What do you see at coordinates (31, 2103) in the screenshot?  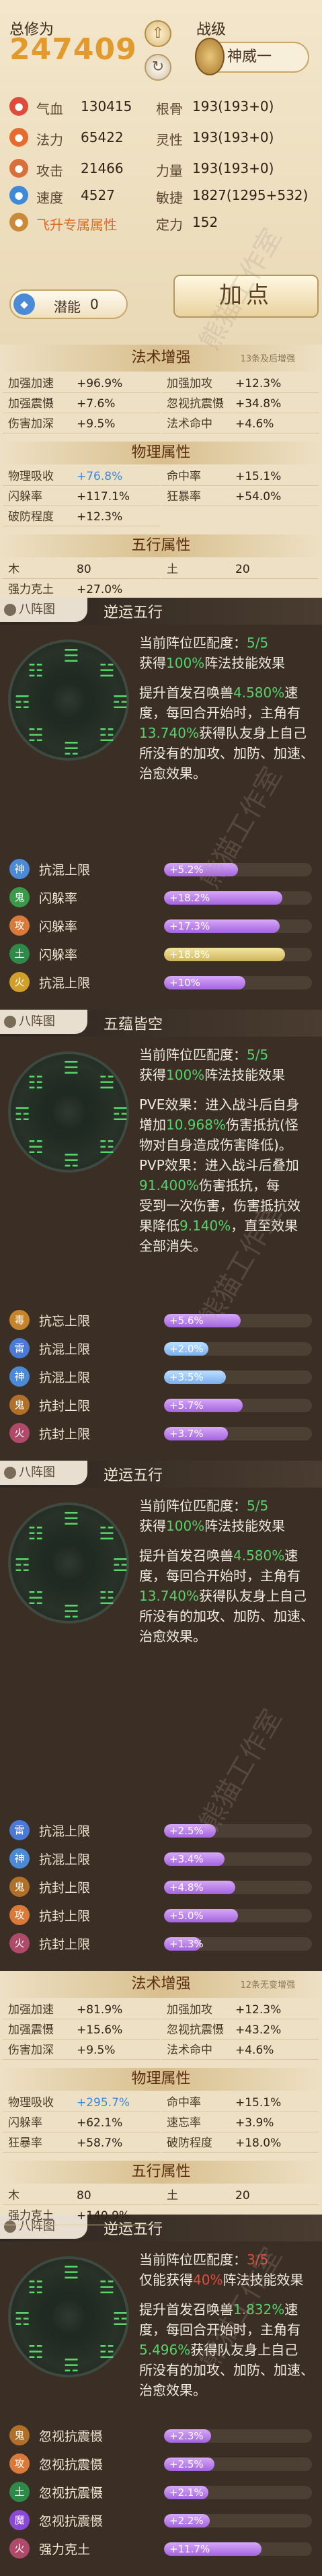 I see `stat-name: 物理吸收` at bounding box center [31, 2103].